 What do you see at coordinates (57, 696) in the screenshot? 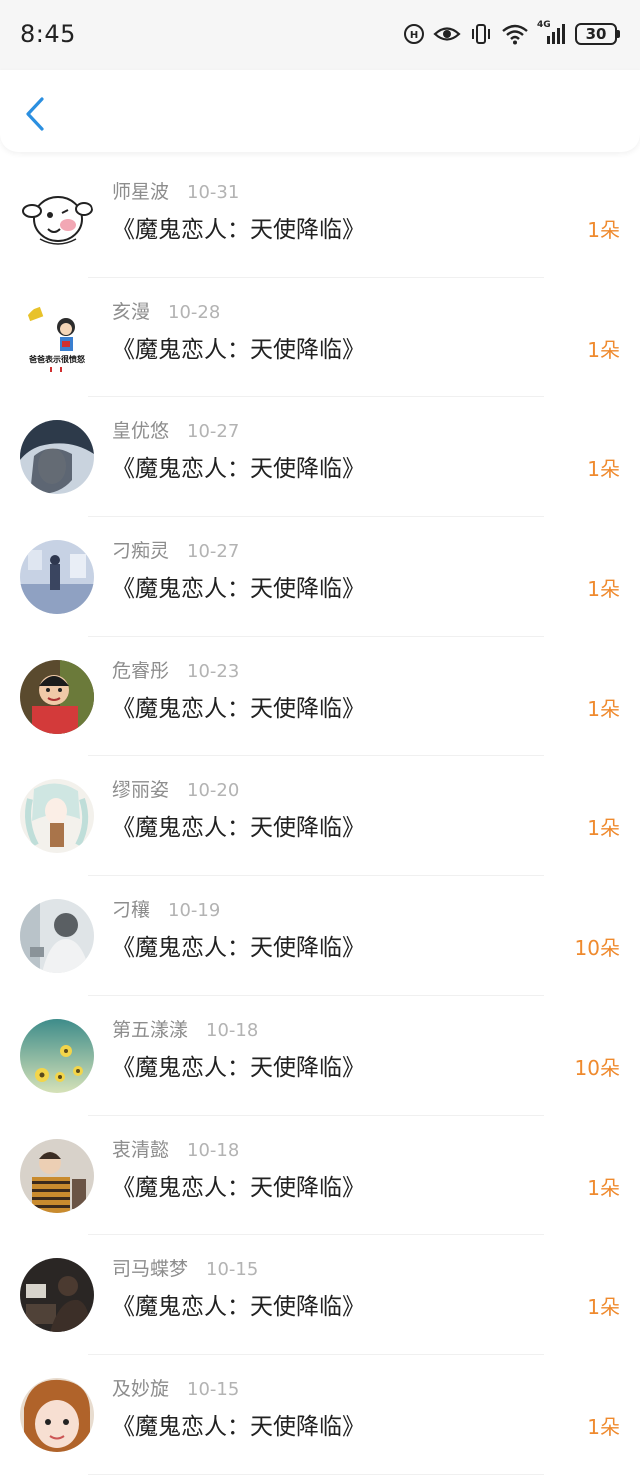
I see `avatar-child-photo` at bounding box center [57, 696].